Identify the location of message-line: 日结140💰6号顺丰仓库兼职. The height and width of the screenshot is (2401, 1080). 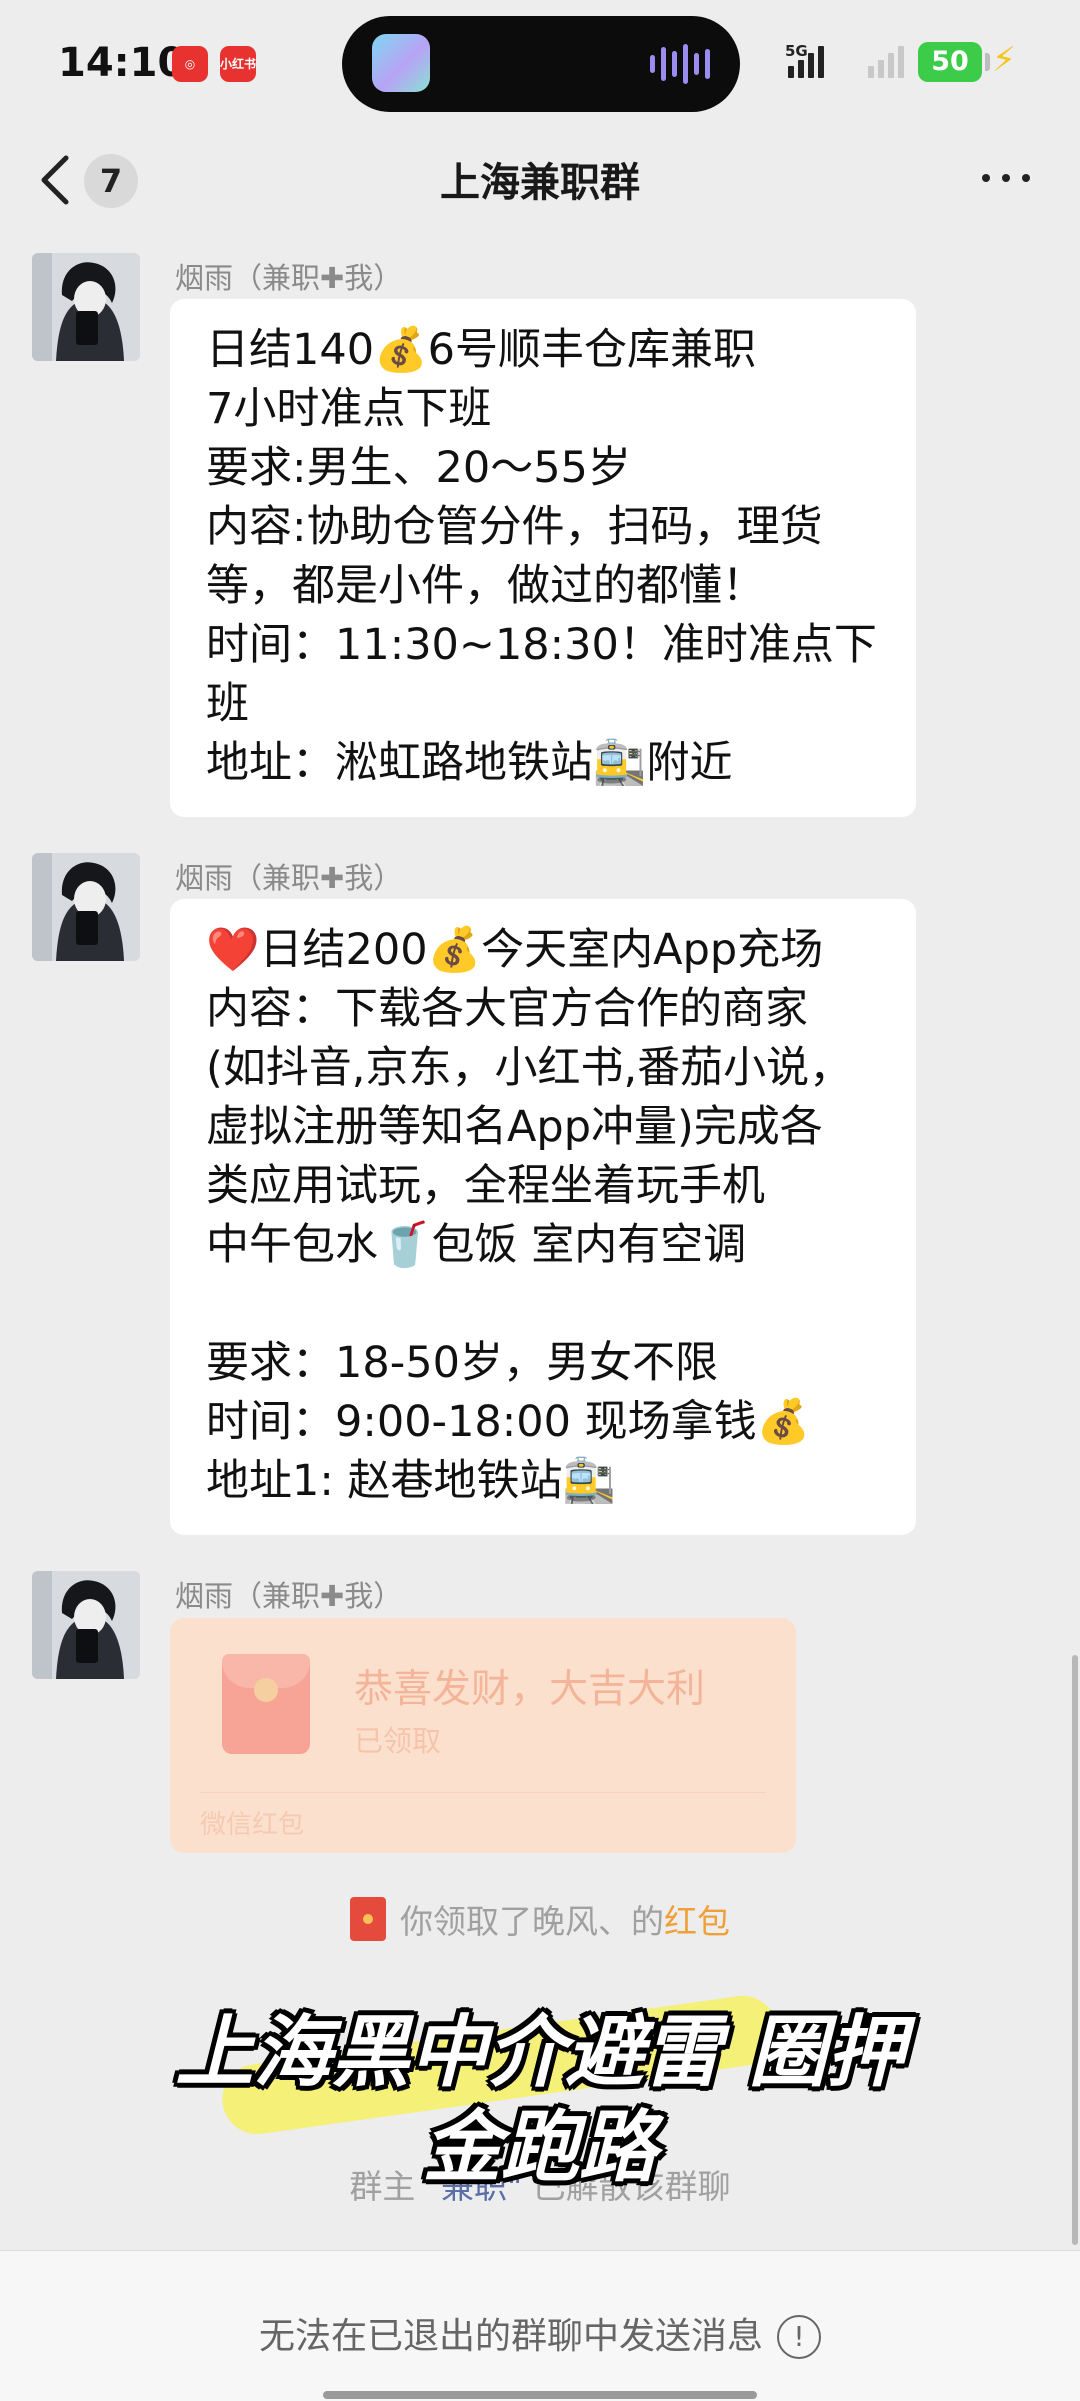
(481, 350).